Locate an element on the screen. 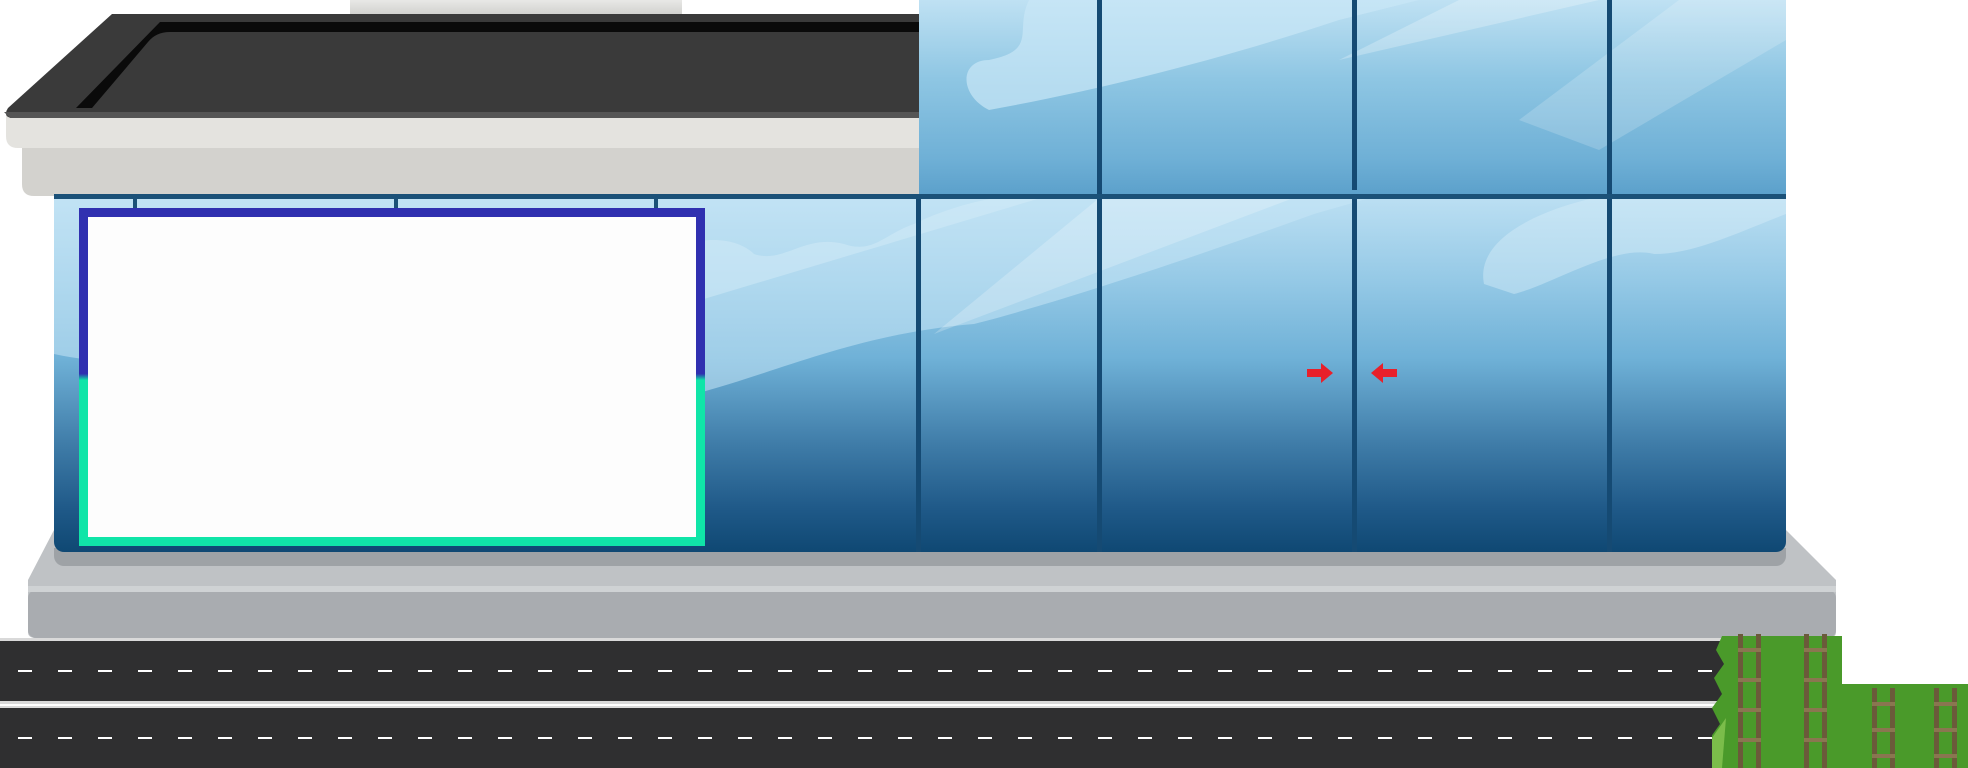 The height and width of the screenshot is (768, 1968). glass-tower is located at coordinates (1352, 99).